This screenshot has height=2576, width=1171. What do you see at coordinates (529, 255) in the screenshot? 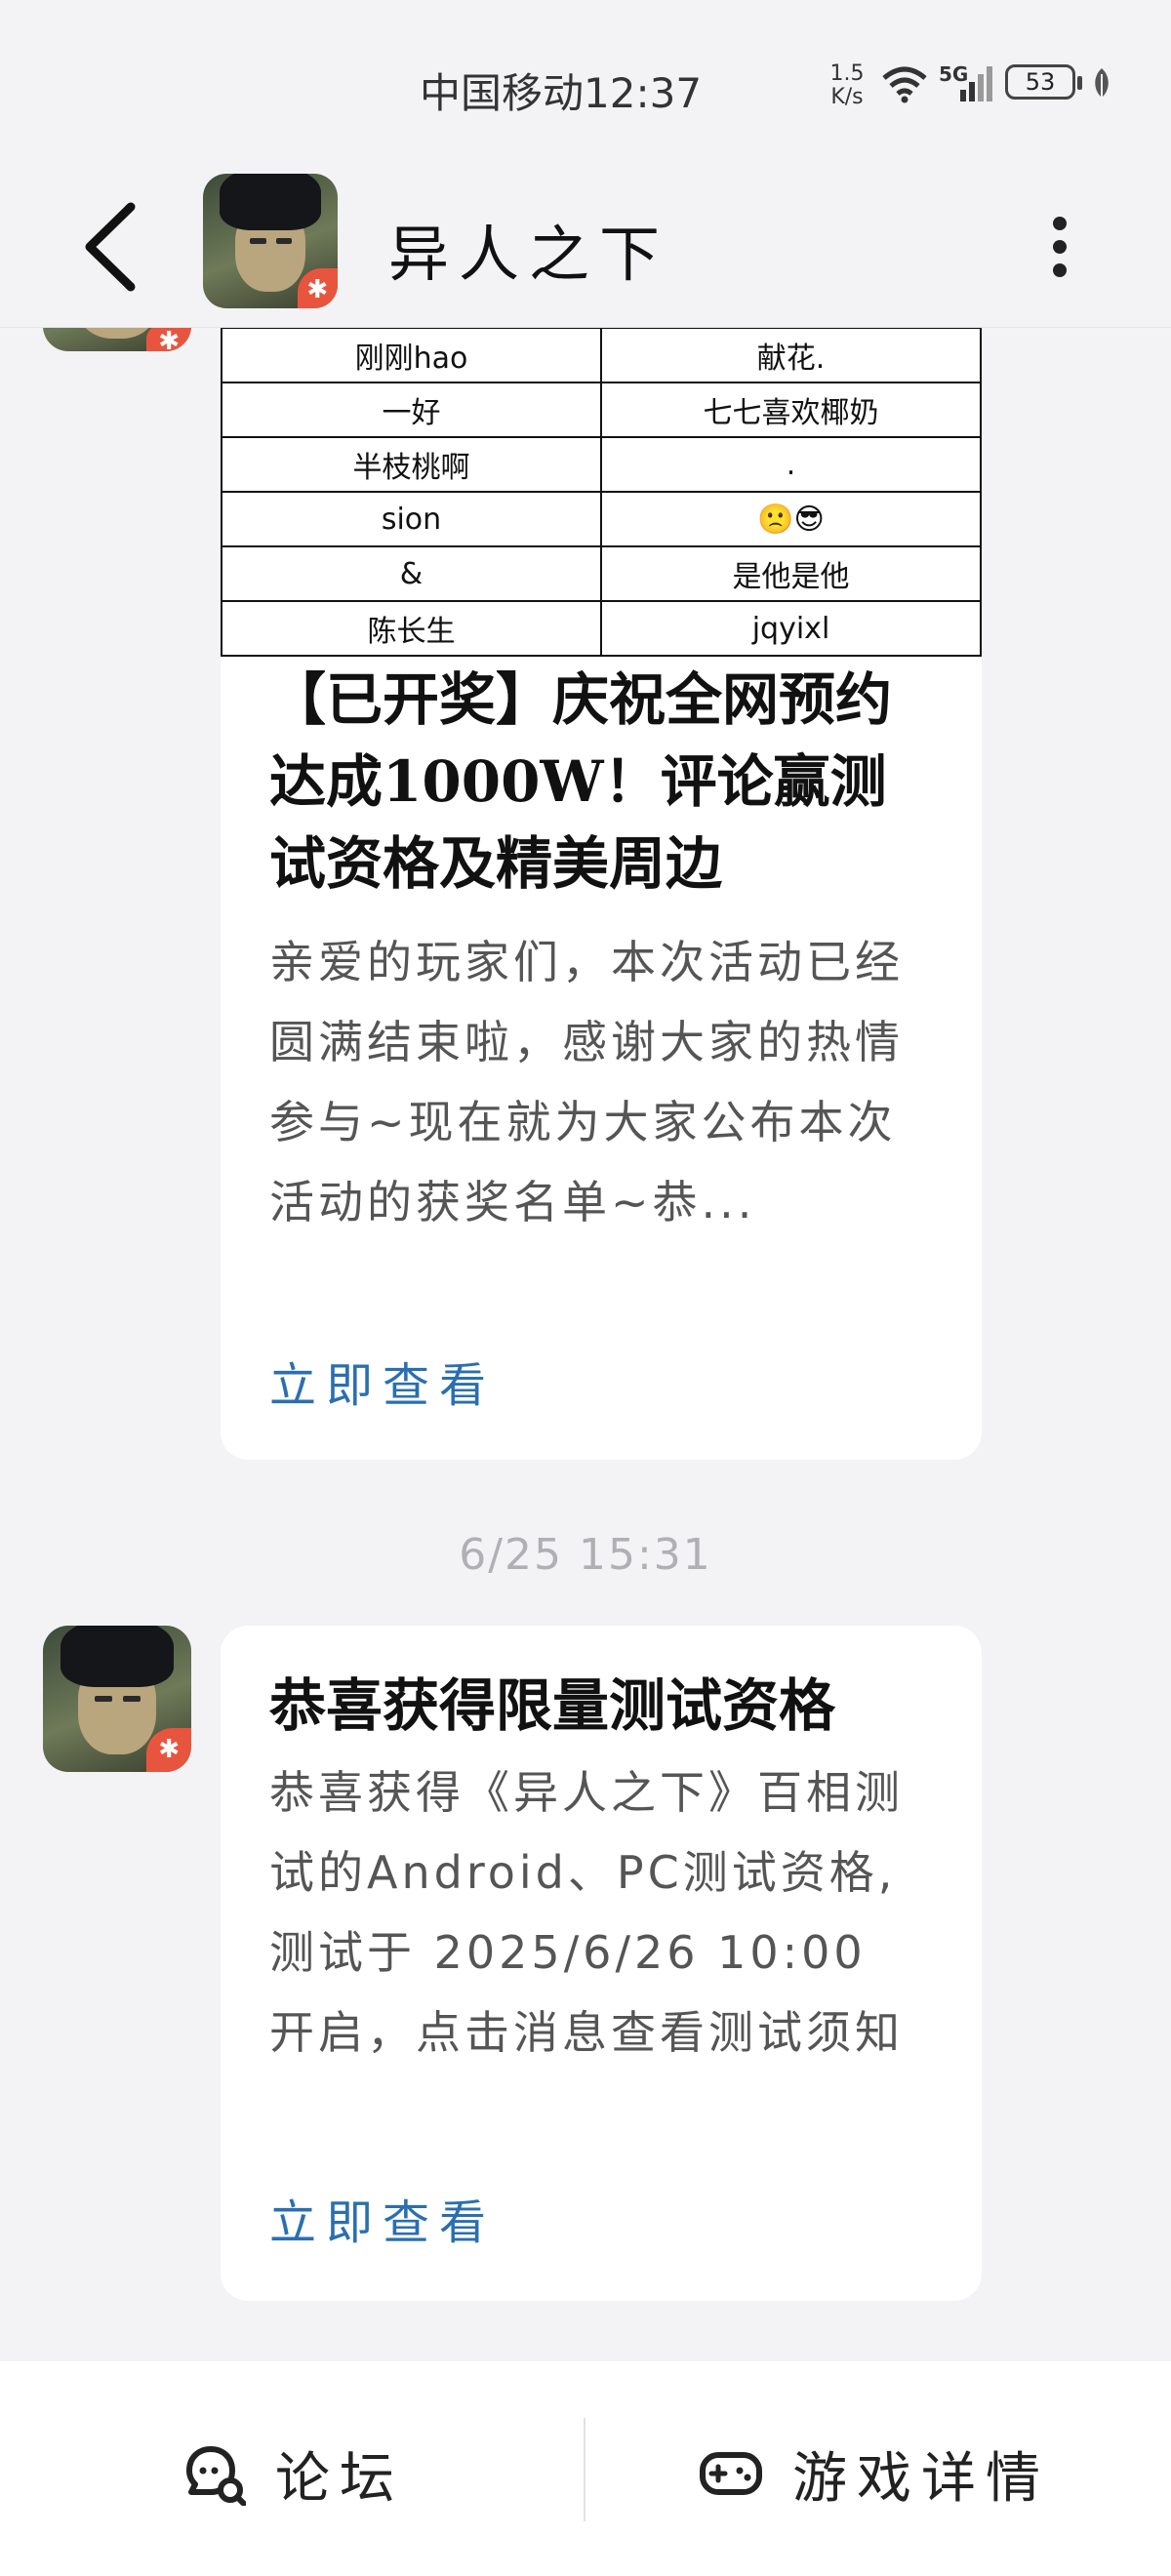
I see `page-title: 异人之下` at bounding box center [529, 255].